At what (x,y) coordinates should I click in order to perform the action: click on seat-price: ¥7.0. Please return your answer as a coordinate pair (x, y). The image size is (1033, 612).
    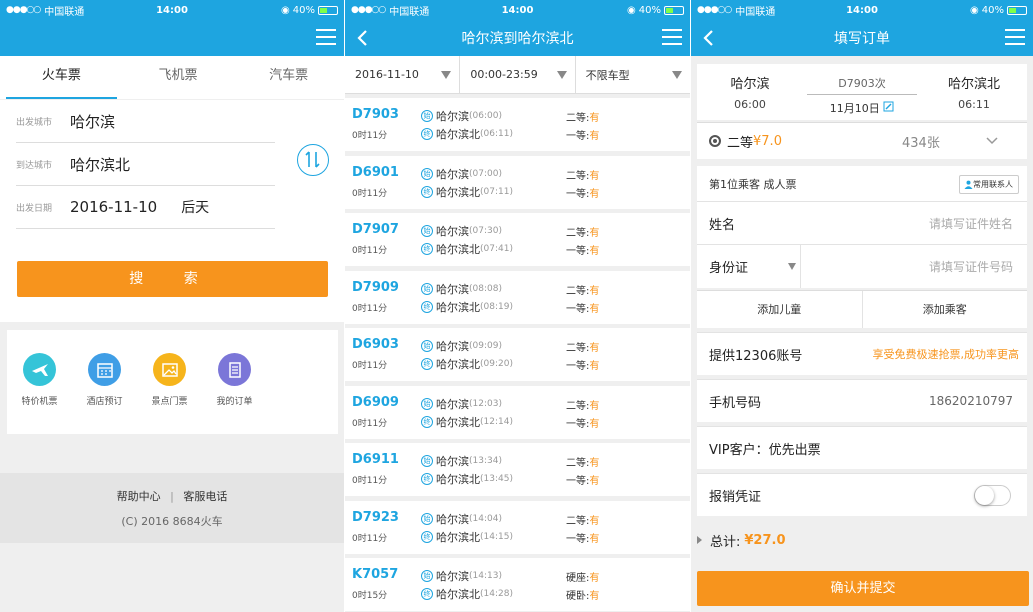
    Looking at the image, I should click on (767, 141).